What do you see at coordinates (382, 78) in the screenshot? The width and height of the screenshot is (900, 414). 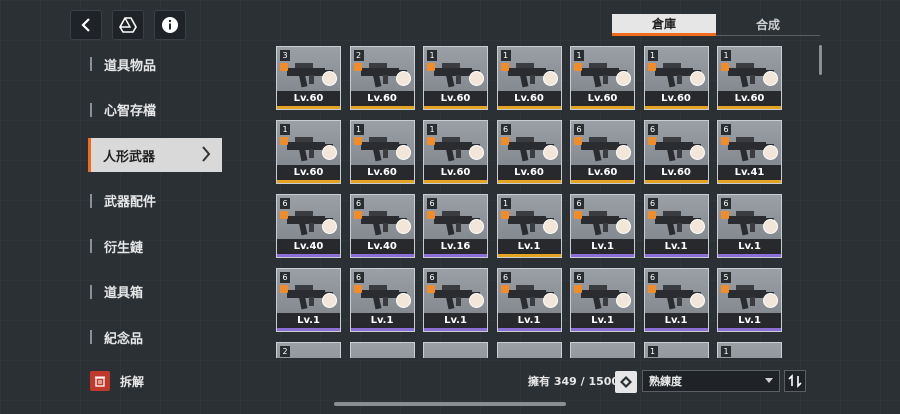 I see `weapon-card: 2 Lv.60` at bounding box center [382, 78].